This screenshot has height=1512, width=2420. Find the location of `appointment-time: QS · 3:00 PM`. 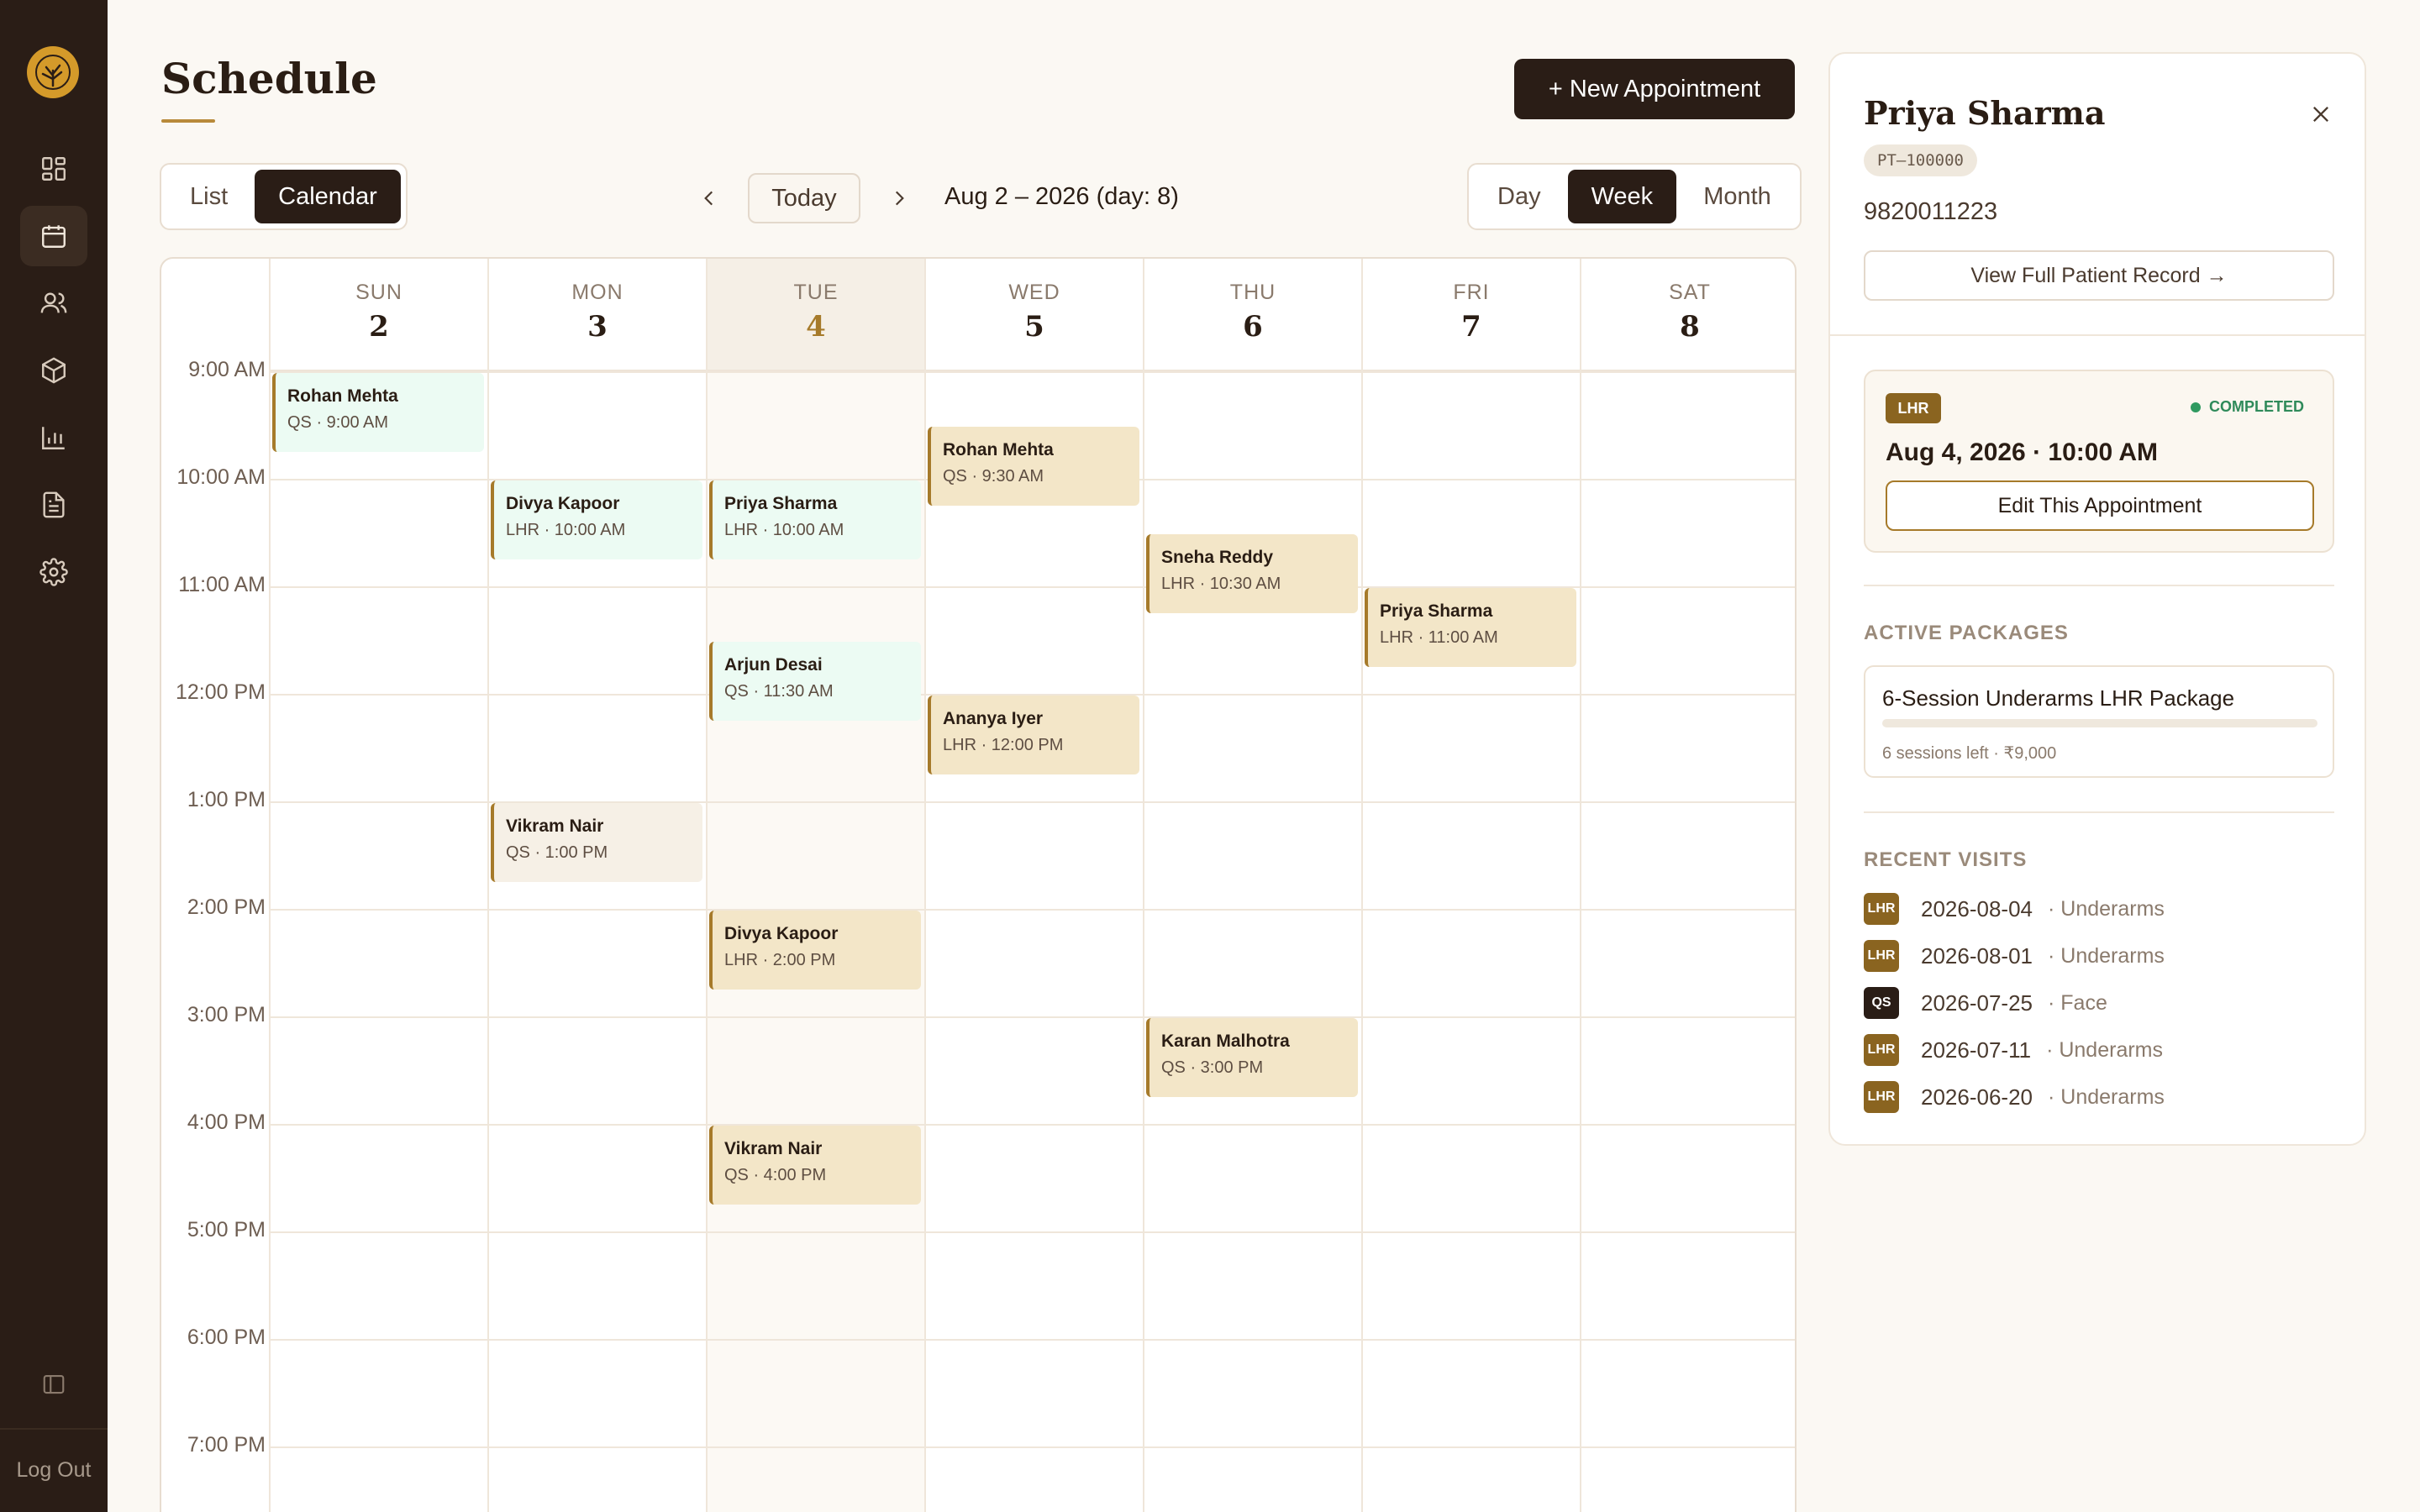

appointment-time: QS · 3:00 PM is located at coordinates (1212, 1067).